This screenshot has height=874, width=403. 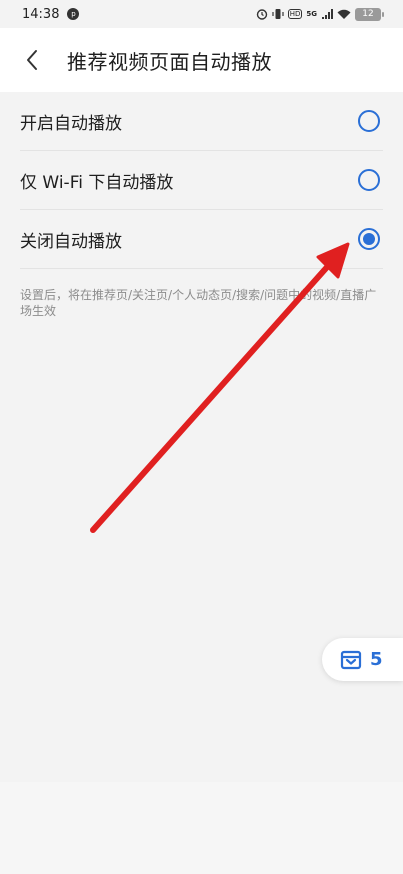 I want to click on option-autoplay-on: 开启自动播放, so click(x=201, y=121).